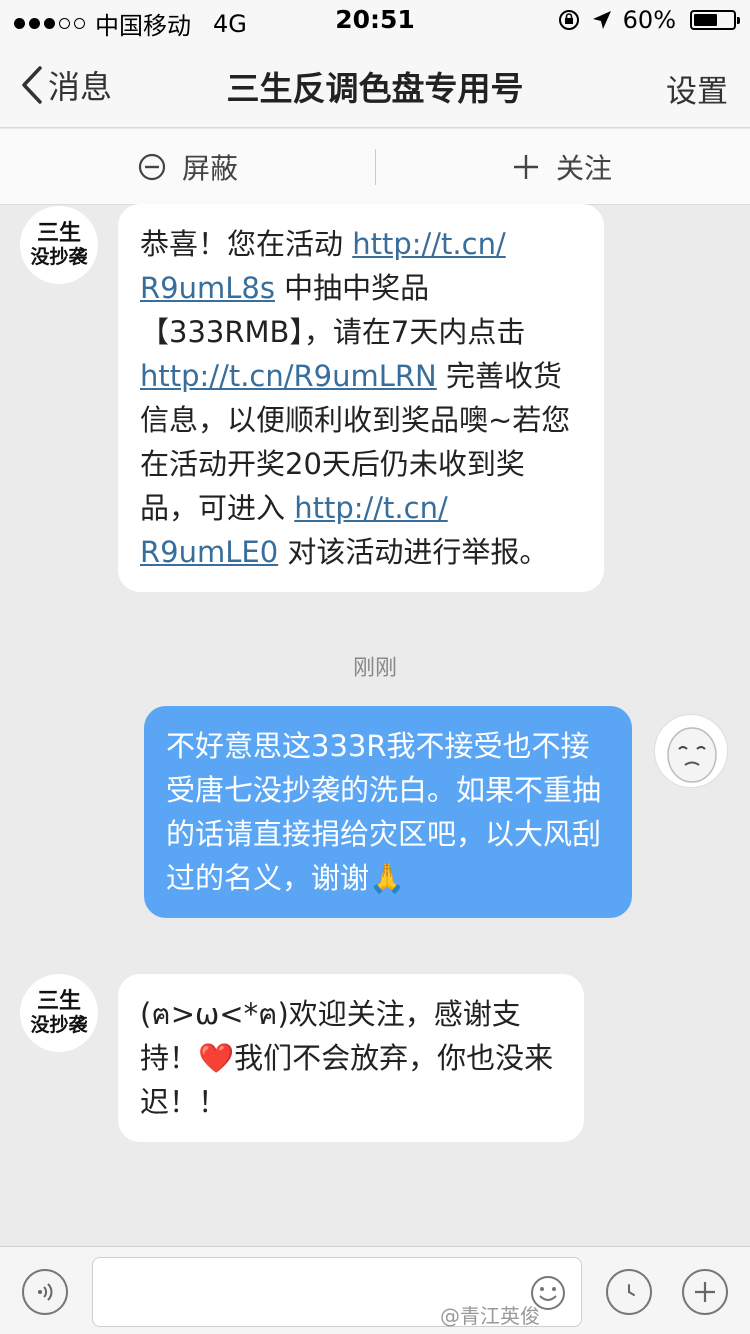 This screenshot has height=1334, width=750. What do you see at coordinates (601, 20) in the screenshot?
I see `location-arrow-icon` at bounding box center [601, 20].